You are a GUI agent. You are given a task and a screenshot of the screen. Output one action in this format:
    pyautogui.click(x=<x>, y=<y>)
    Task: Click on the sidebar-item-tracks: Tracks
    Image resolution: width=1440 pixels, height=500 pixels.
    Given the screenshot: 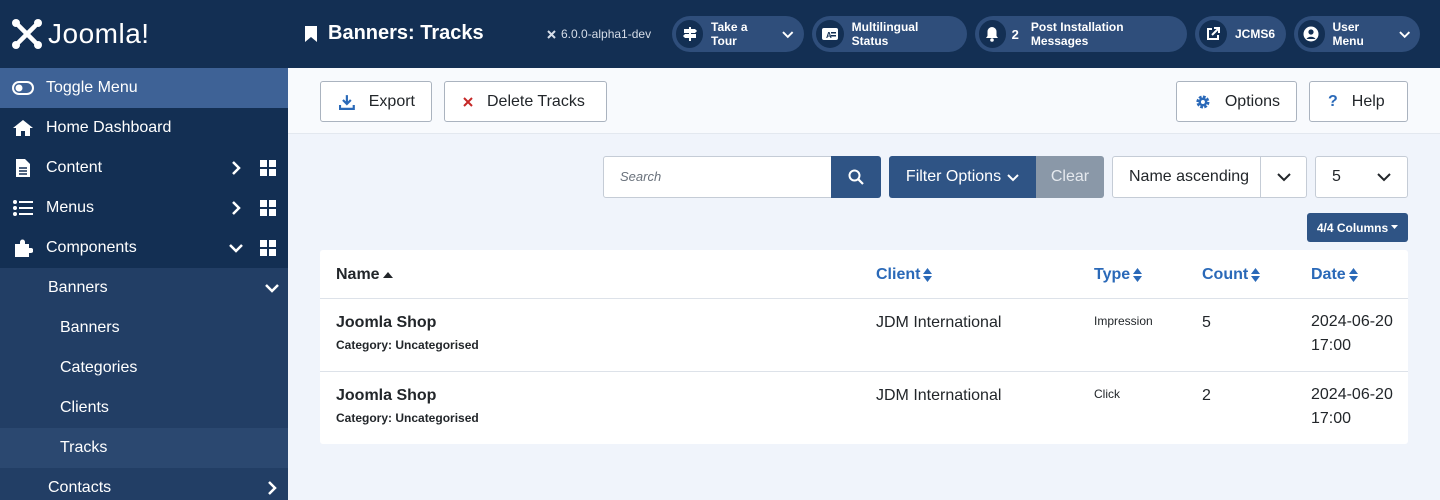 What is the action you would take?
    pyautogui.click(x=144, y=448)
    